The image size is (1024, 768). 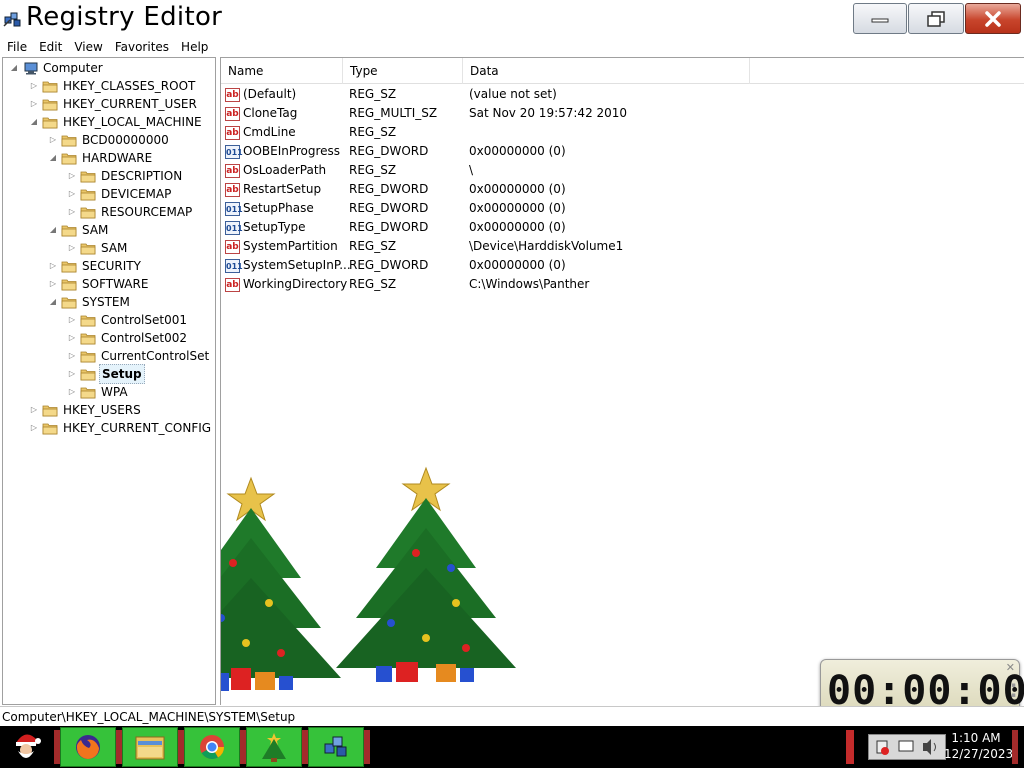 What do you see at coordinates (525, 227) in the screenshot?
I see `value-row: 011 SetupType REG_DWORD 0x00000000 (0)` at bounding box center [525, 227].